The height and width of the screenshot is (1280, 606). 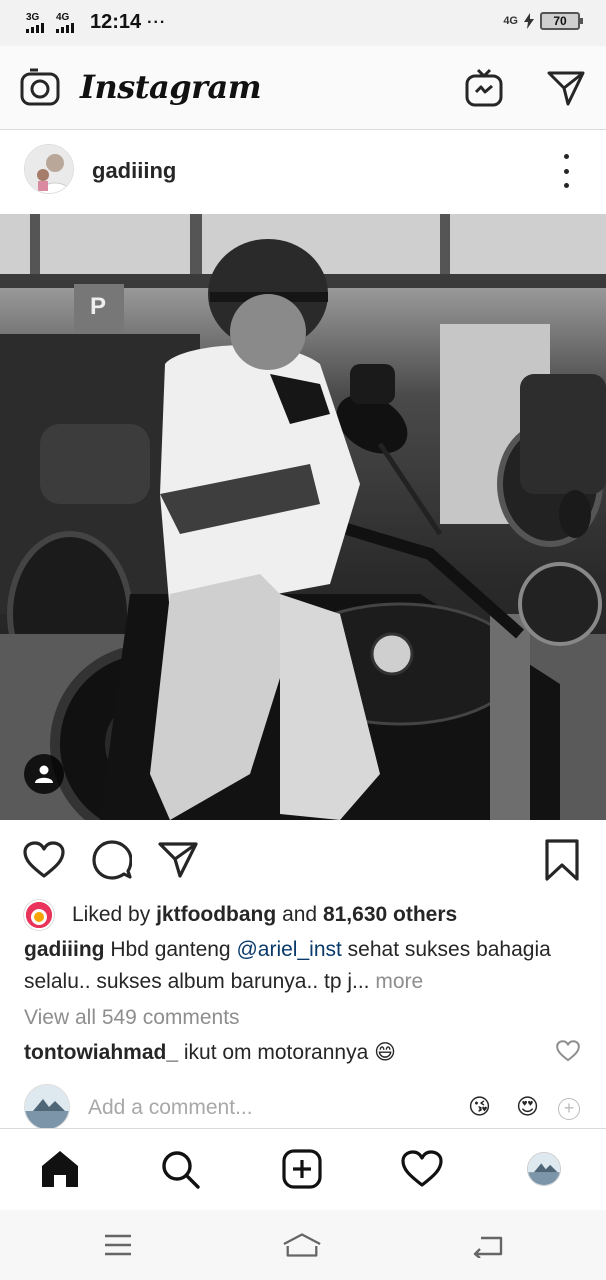 What do you see at coordinates (303, 23) in the screenshot?
I see `status-bar: 3G 4G 12:14 ··· 4G 70` at bounding box center [303, 23].